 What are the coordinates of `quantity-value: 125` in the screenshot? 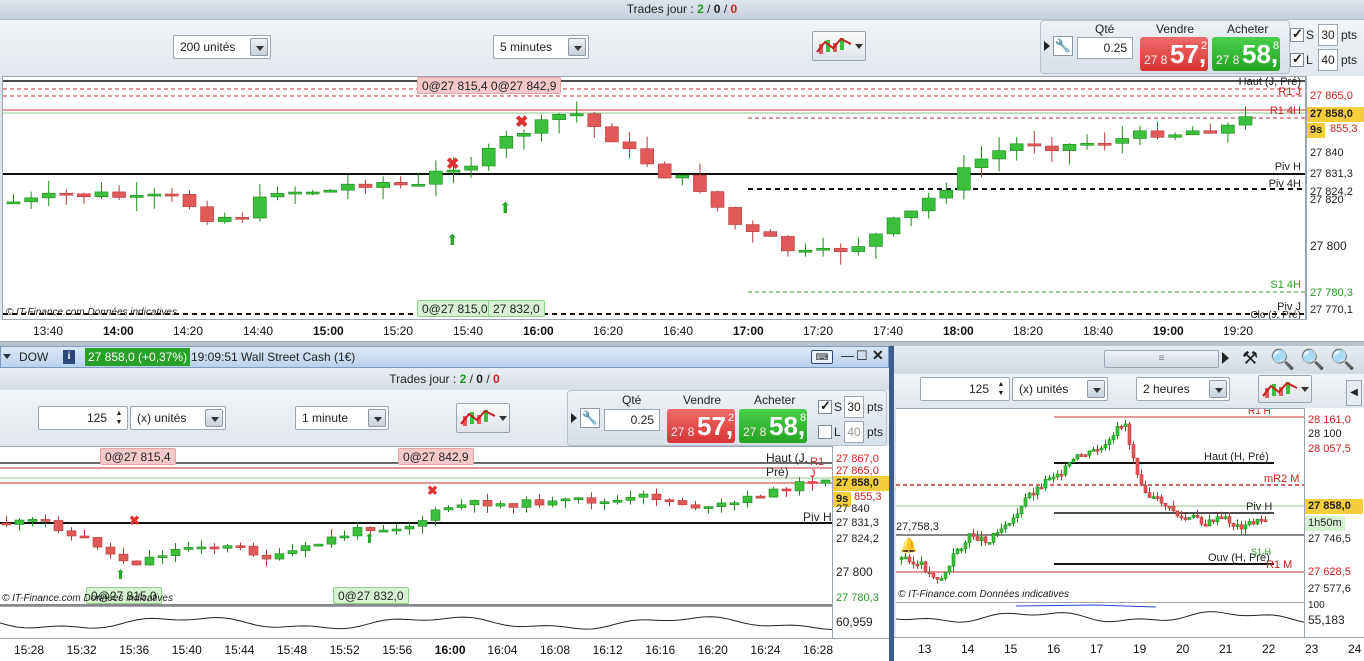 It's located at (96, 418).